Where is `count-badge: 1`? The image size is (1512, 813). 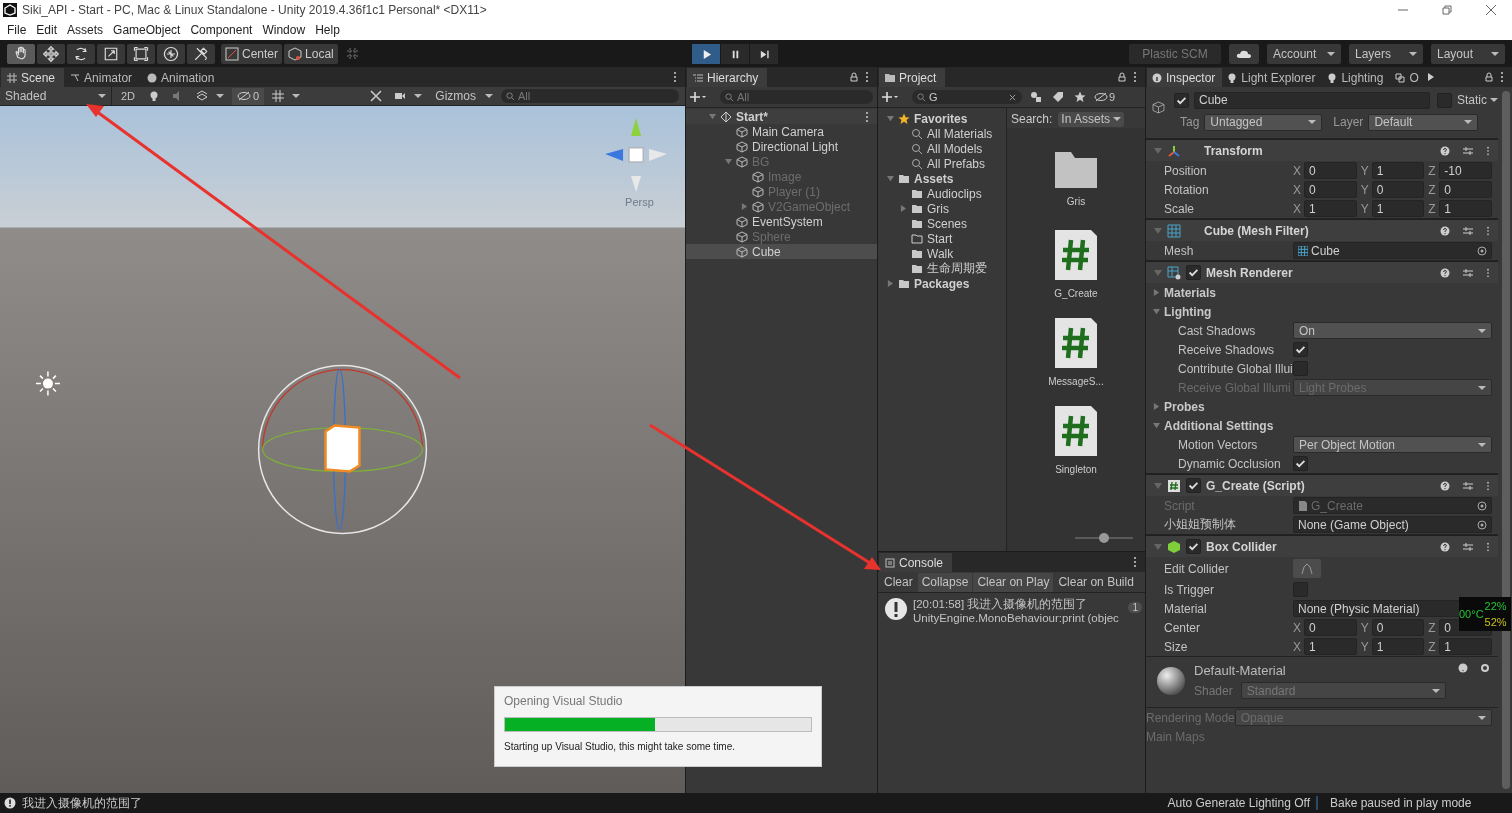 count-badge: 1 is located at coordinates (1135, 607).